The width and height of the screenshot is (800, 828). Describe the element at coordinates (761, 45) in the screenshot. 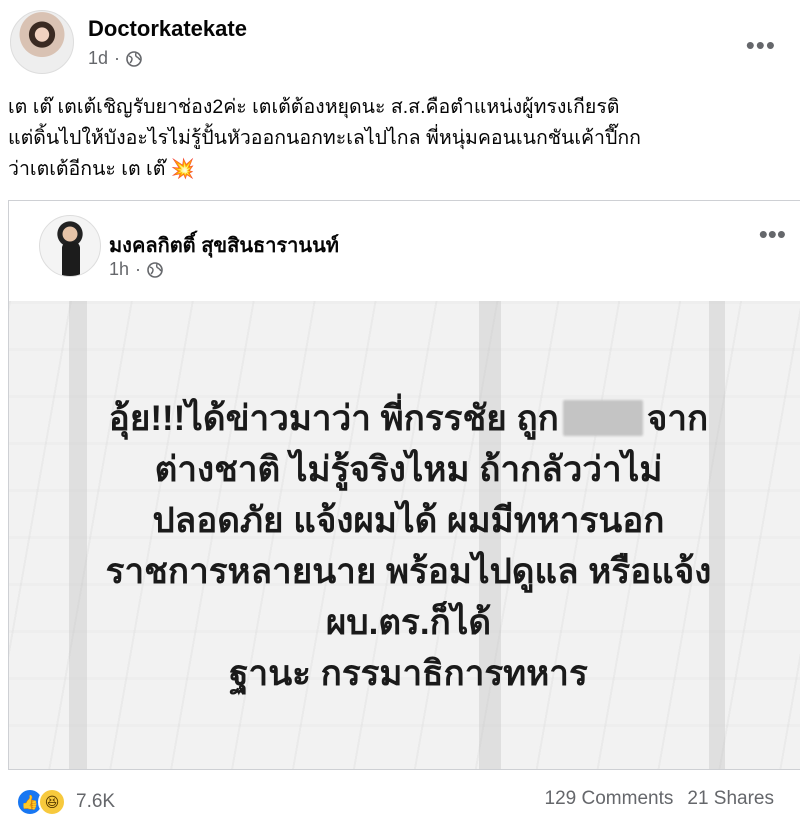

I see `more-options-icon: •••` at that location.